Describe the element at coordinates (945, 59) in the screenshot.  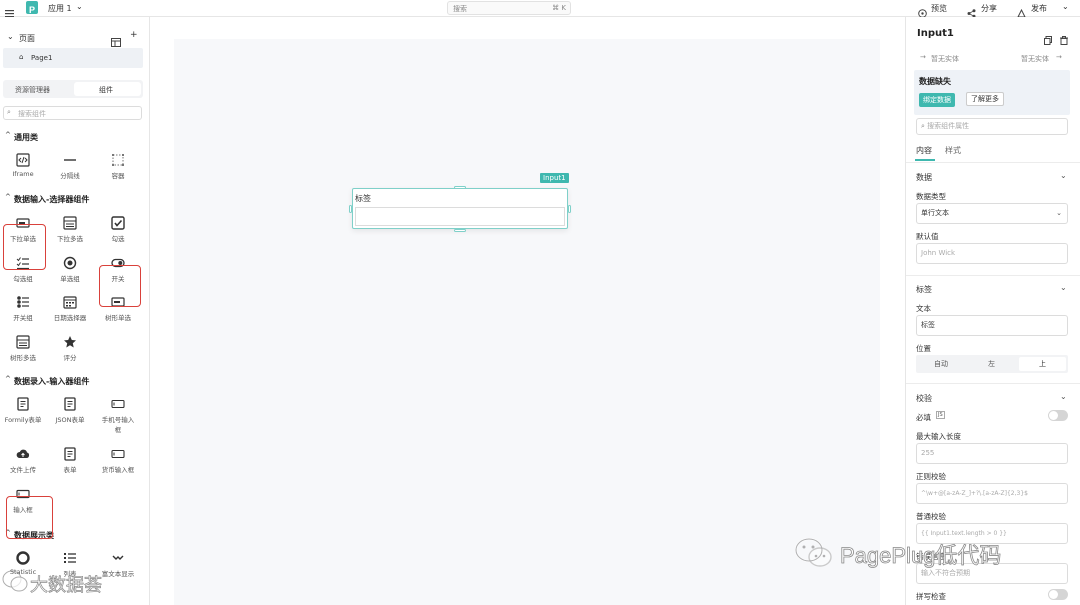
I see `nav-prev-entity: 暂无实体` at that location.